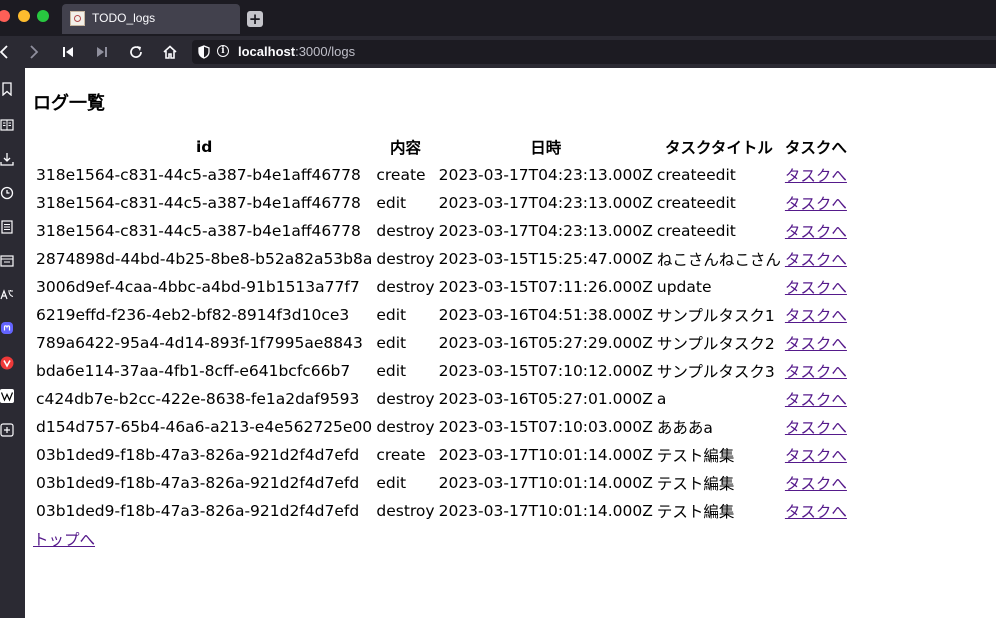  I want to click on cell-id: 03b1ded9-f18b-47a3-826a-921d2f4d7efd, so click(198, 483).